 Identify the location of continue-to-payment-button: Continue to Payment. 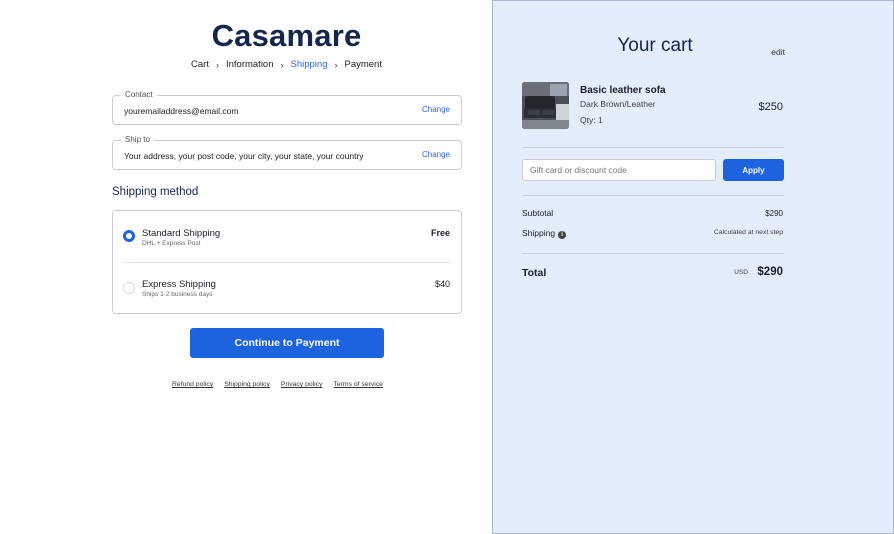
(287, 343).